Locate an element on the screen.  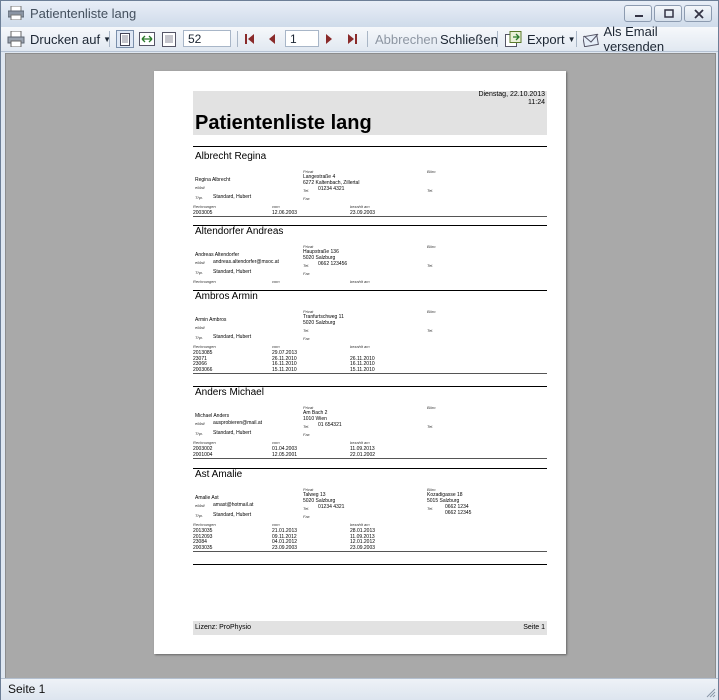
footer-license: Lizenz: ProPhysio is located at coordinates (223, 627).